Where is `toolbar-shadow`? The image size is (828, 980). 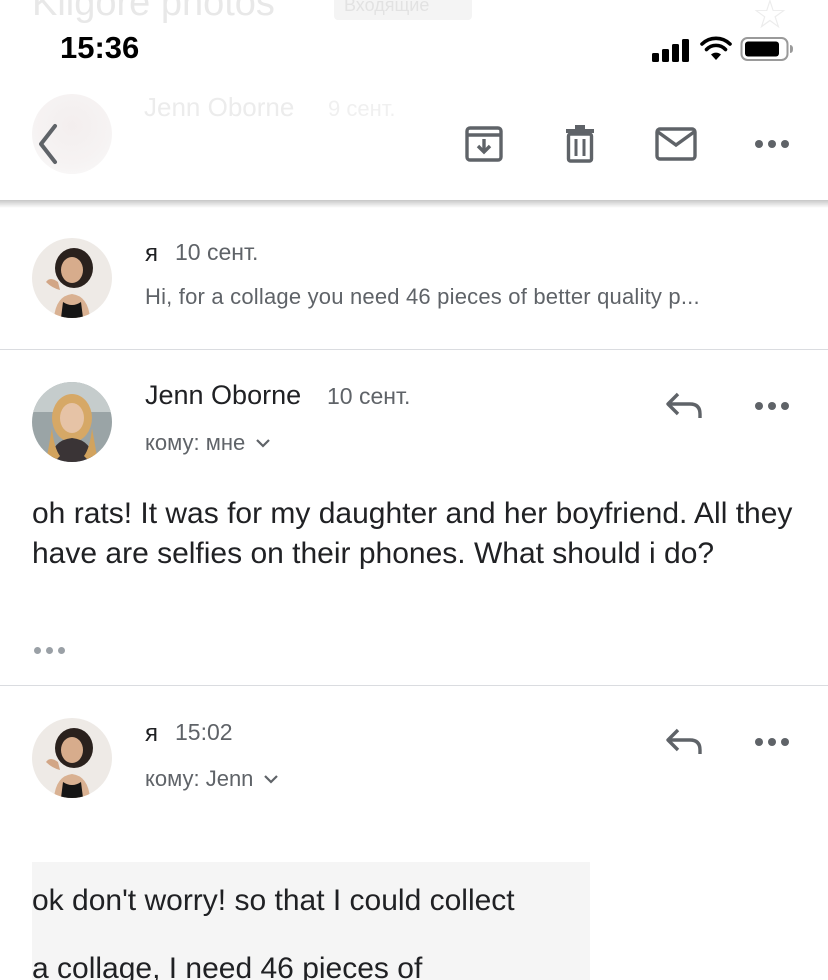
toolbar-shadow is located at coordinates (414, 204).